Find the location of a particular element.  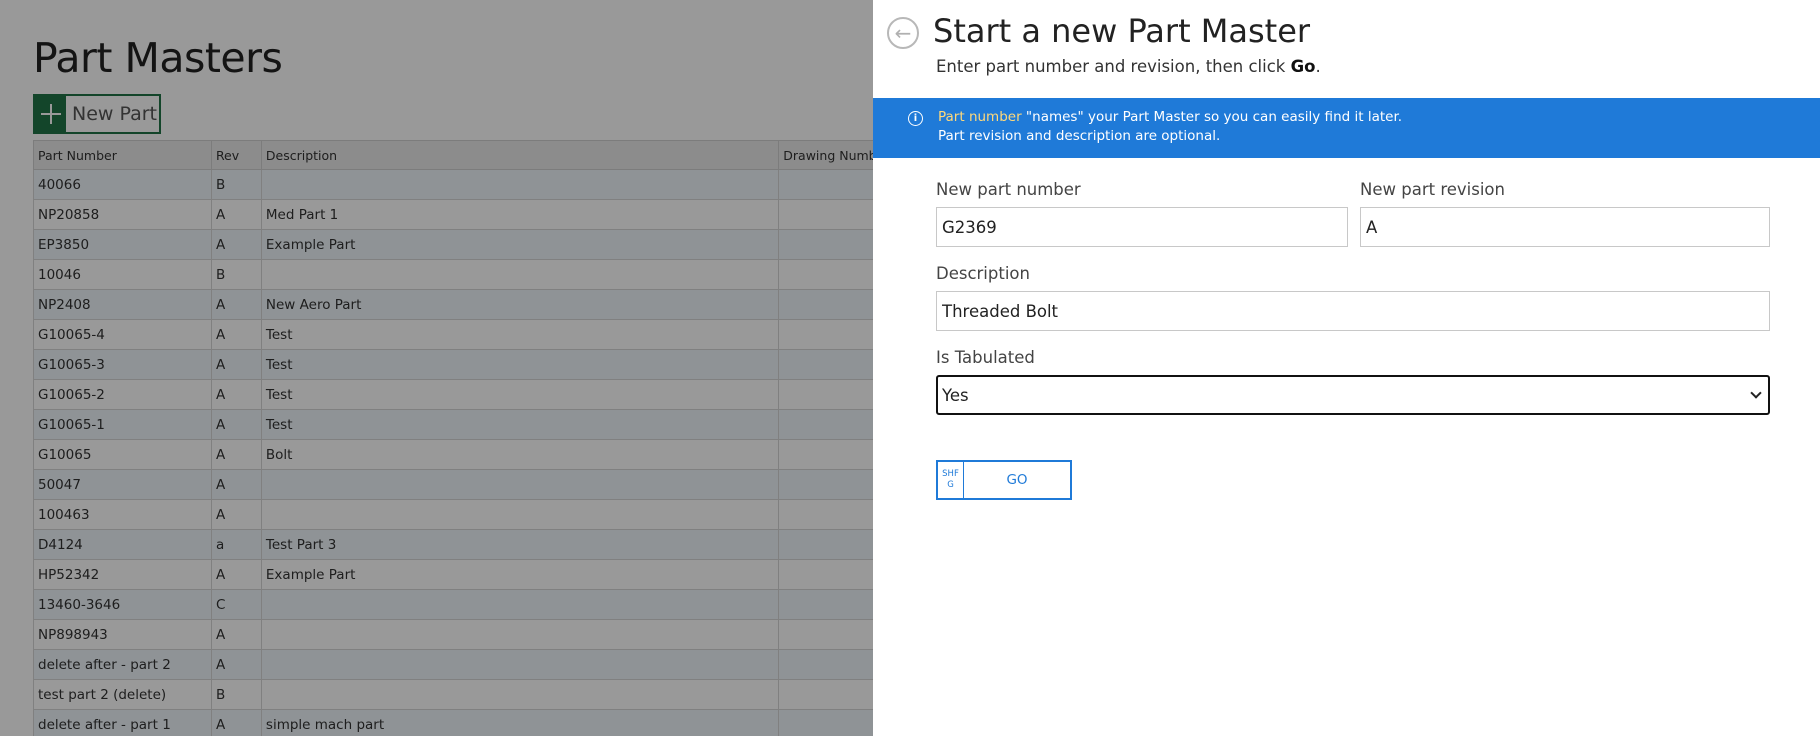

part-number-label: New part number is located at coordinates (1008, 189).